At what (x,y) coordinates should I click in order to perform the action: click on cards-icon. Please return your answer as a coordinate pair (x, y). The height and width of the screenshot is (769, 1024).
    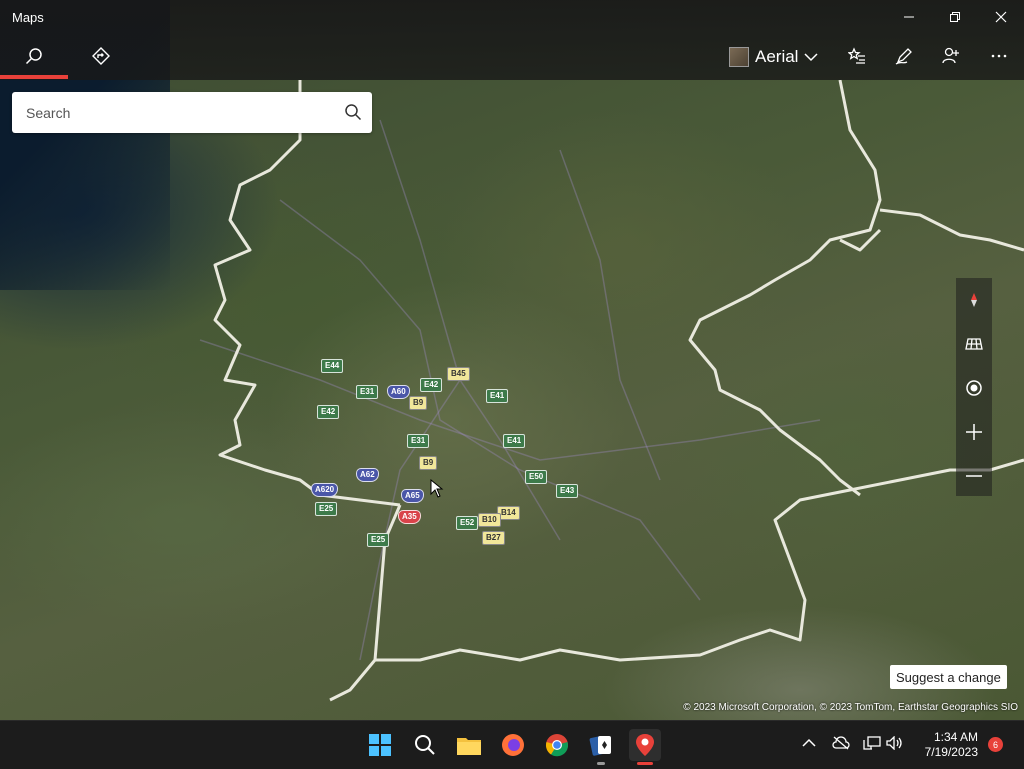
    Looking at the image, I should click on (600, 746).